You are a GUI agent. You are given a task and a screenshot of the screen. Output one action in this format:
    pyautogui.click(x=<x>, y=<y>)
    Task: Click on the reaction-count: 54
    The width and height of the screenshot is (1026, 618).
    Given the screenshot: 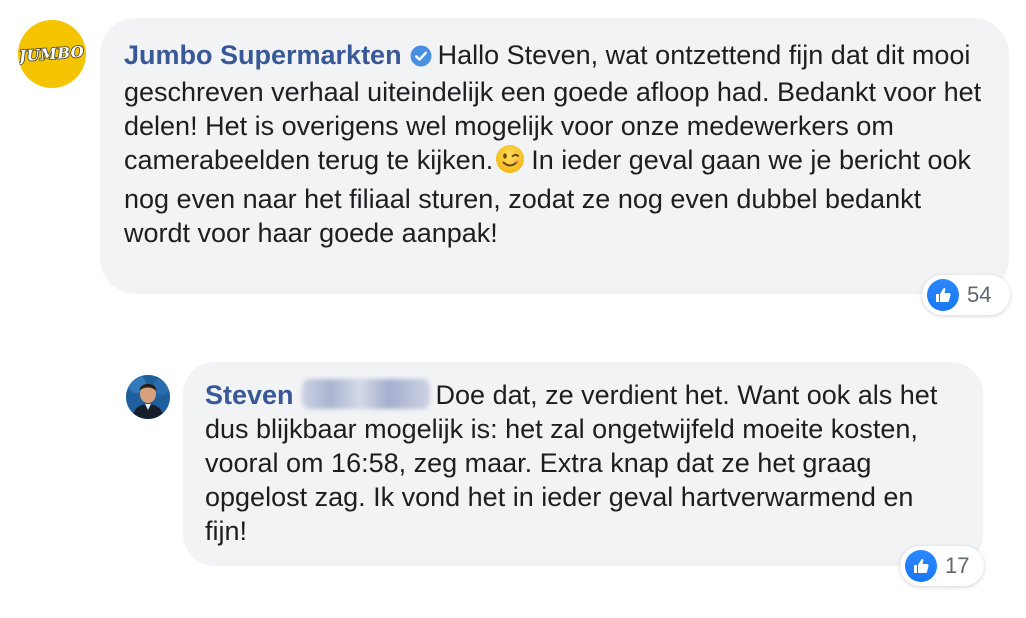 What is the action you would take?
    pyautogui.click(x=979, y=294)
    